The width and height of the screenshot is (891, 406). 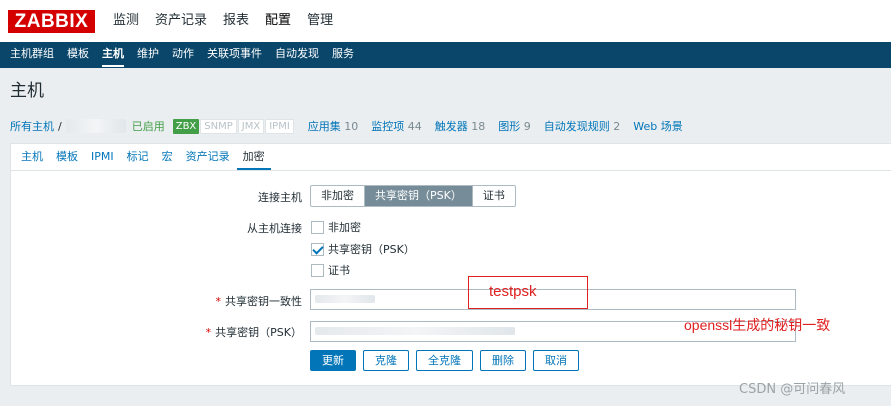 What do you see at coordinates (396, 126) in the screenshot?
I see `items-link: 监控项 44` at bounding box center [396, 126].